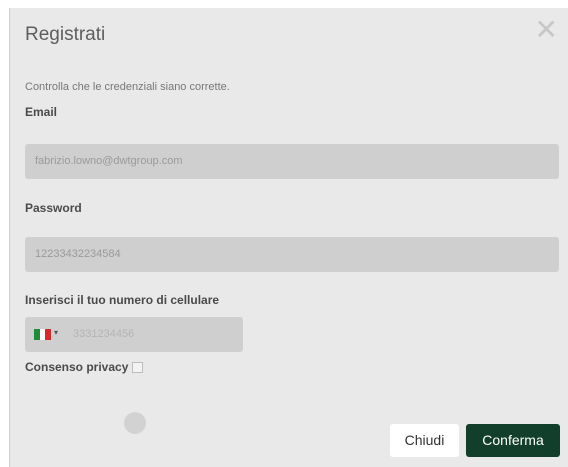  I want to click on chevron-down-icon: ▾, so click(56, 332).